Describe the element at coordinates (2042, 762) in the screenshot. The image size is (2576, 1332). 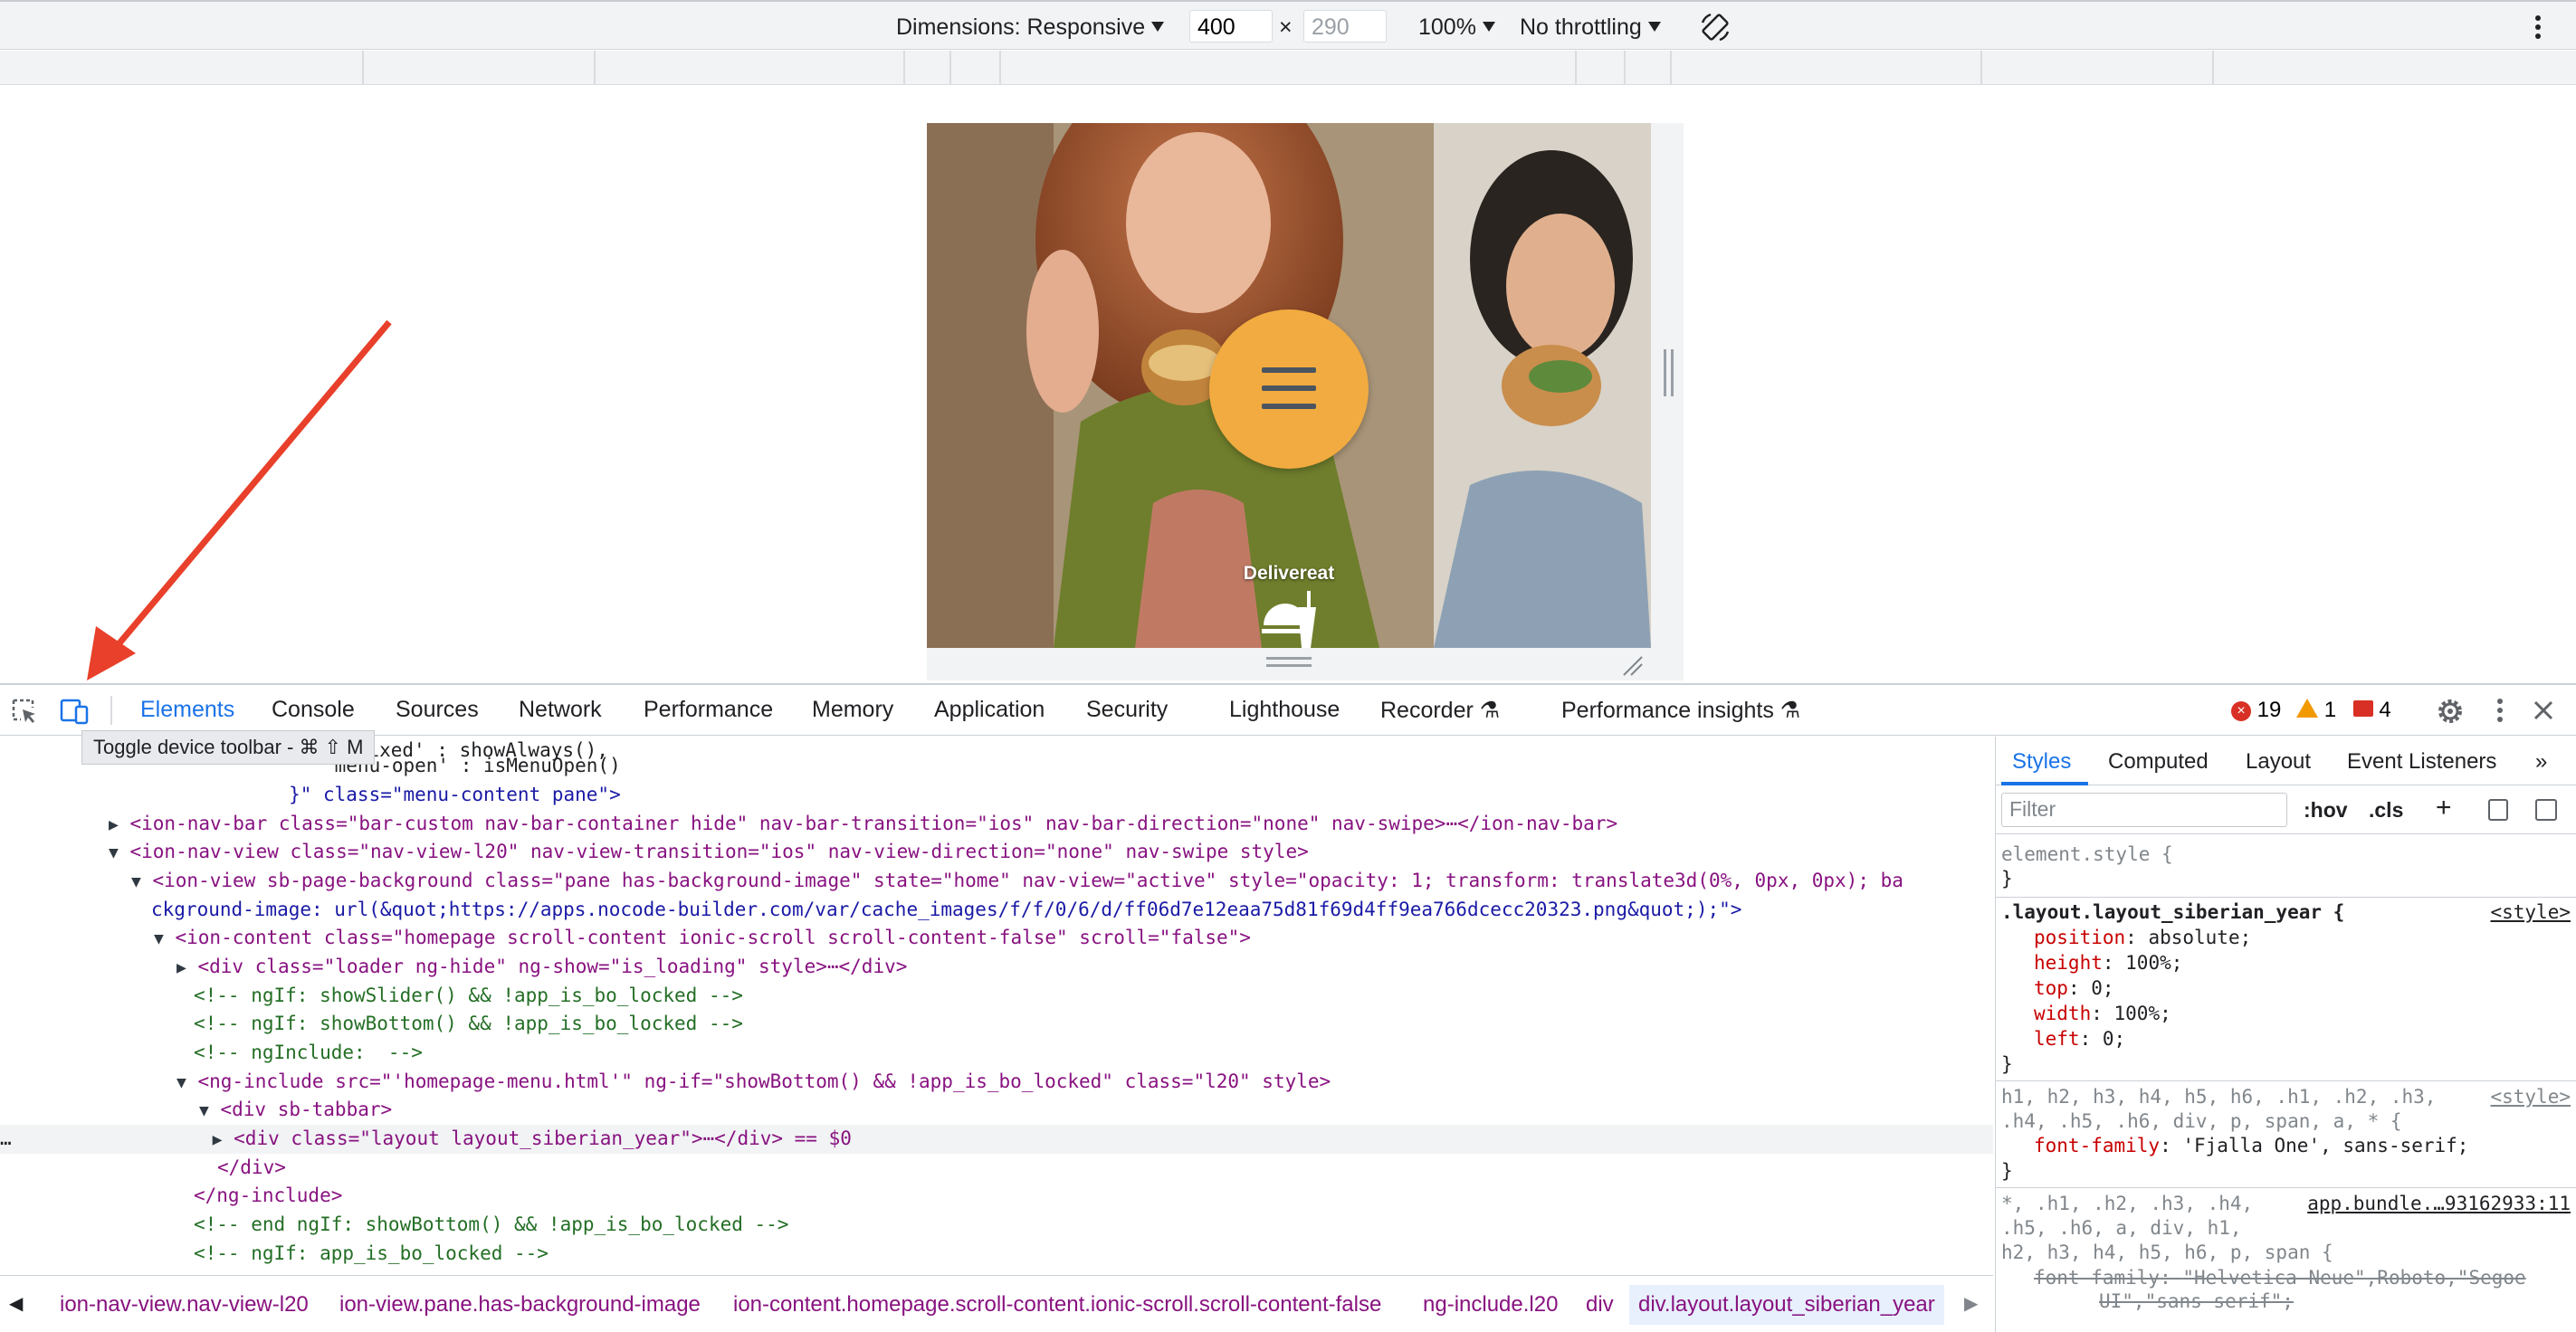
I see `tab-styles: Styles` at that location.